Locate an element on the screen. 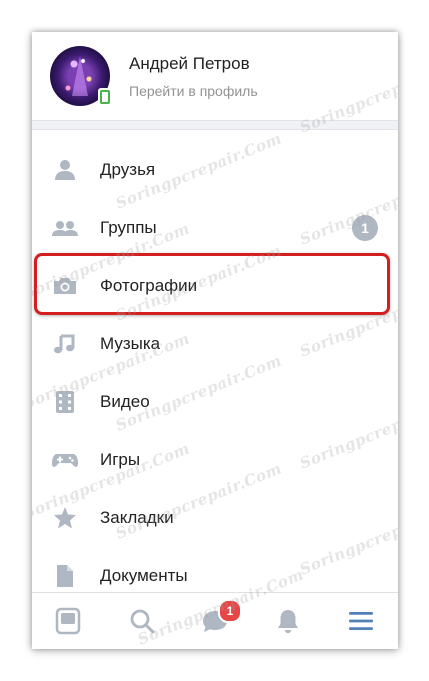 This screenshot has width=429, height=681. tab-menu is located at coordinates (361, 621).